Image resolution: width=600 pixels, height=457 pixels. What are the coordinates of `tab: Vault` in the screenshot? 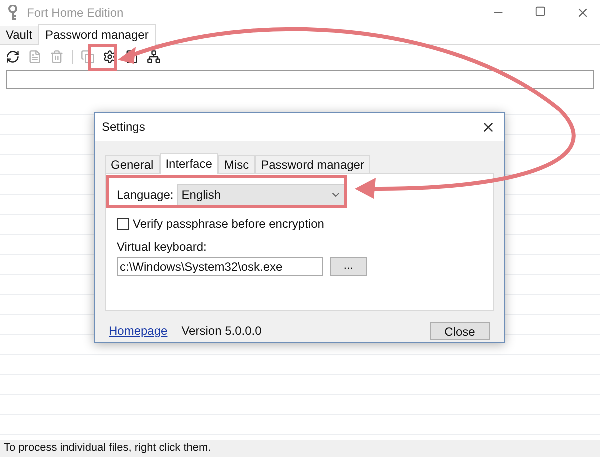 It's located at (19, 35).